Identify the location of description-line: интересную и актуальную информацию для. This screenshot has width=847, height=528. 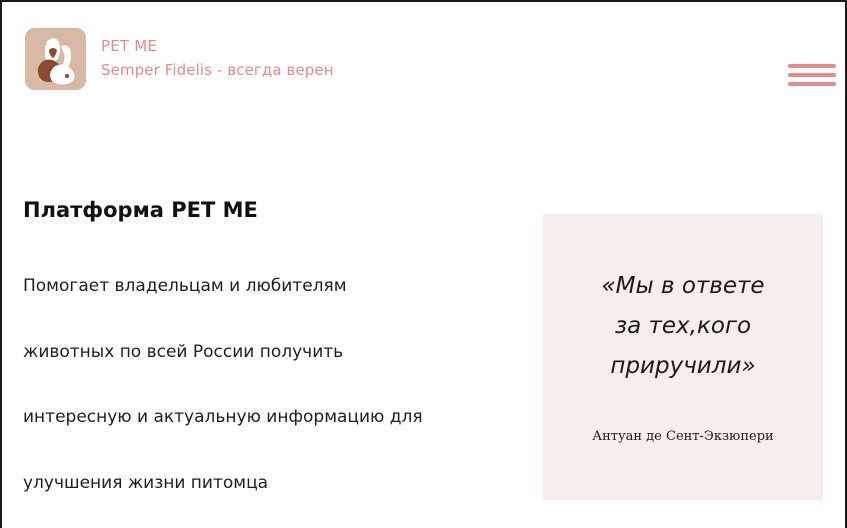
(223, 417).